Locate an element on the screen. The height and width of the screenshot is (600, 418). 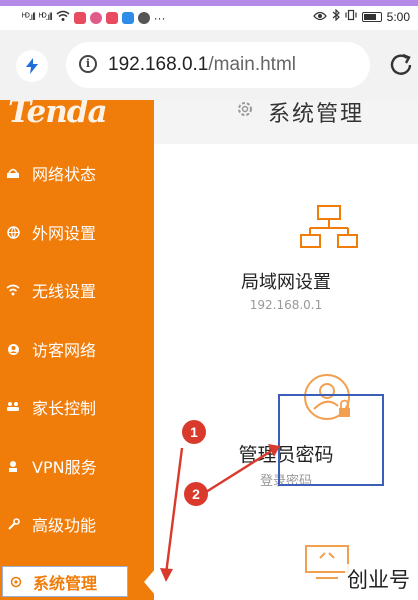
step-number-2: 2 is located at coordinates (196, 494).